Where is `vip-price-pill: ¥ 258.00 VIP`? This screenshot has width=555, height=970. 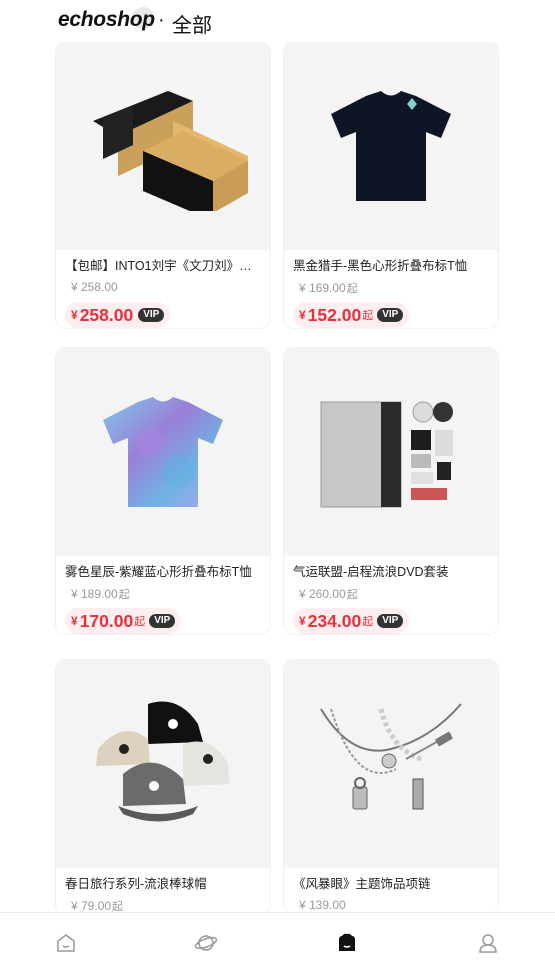
vip-price-pill: ¥ 258.00 VIP is located at coordinates (118, 315).